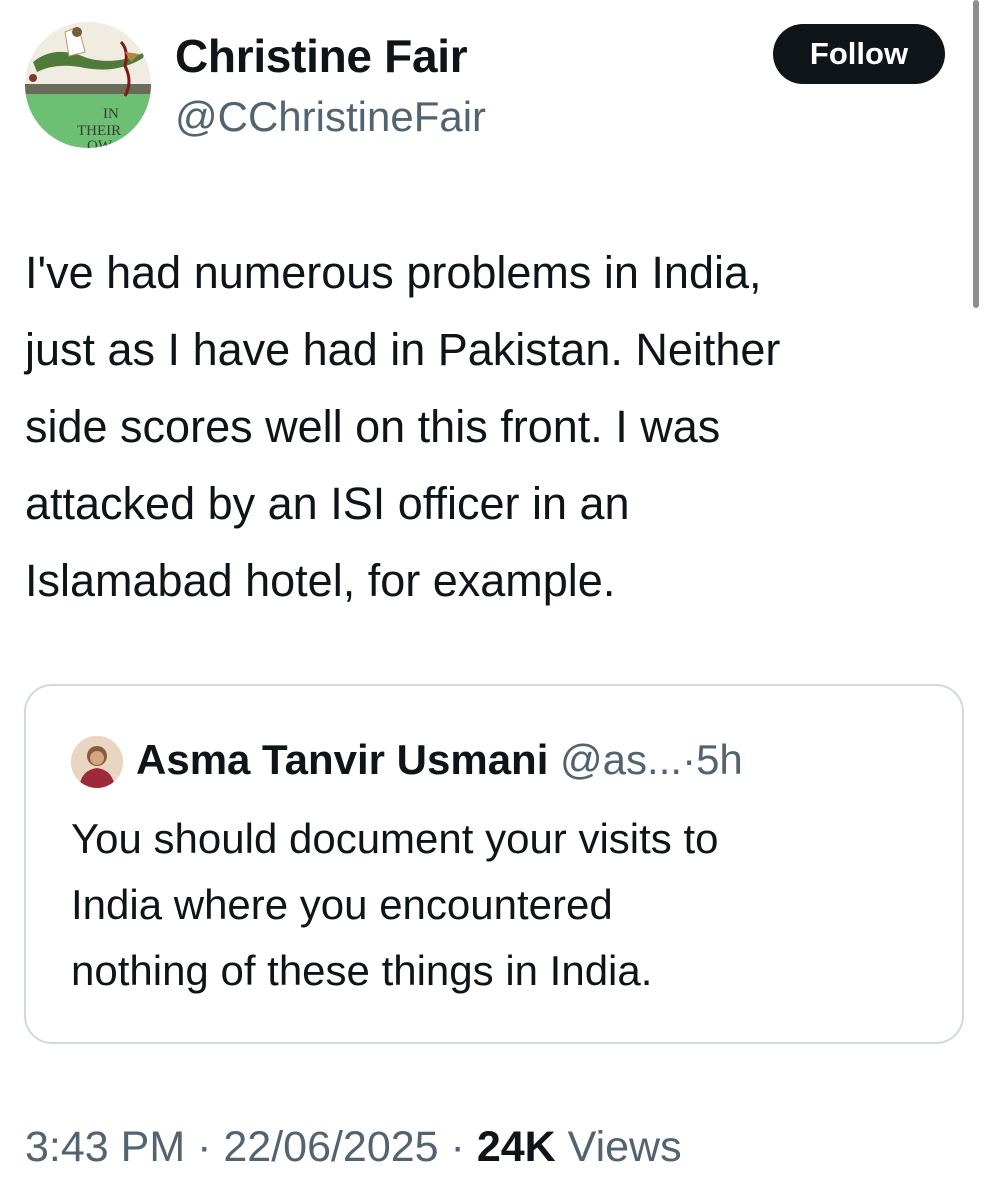  I want to click on follow-button: Follow, so click(859, 54).